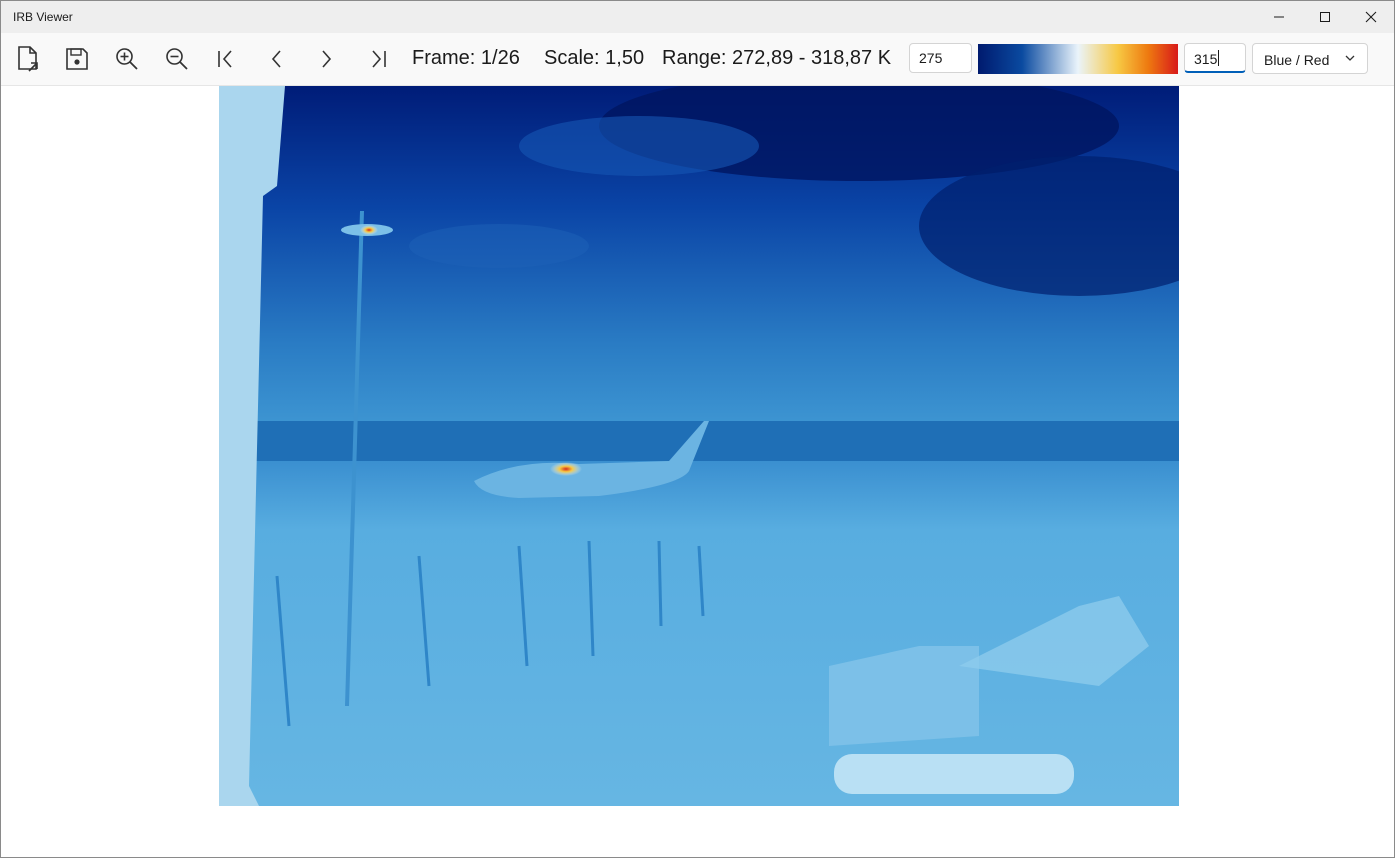 The image size is (1395, 858). I want to click on min-value-text: 275, so click(931, 58).